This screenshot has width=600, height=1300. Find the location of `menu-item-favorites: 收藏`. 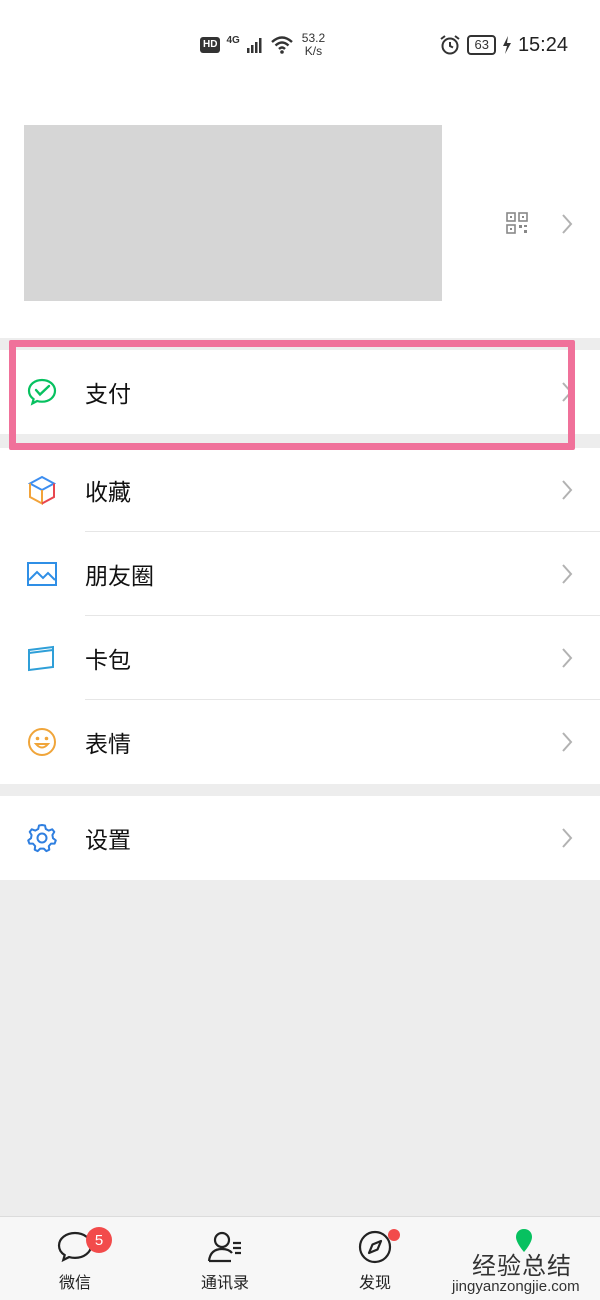

menu-item-favorites: 收藏 is located at coordinates (300, 490).